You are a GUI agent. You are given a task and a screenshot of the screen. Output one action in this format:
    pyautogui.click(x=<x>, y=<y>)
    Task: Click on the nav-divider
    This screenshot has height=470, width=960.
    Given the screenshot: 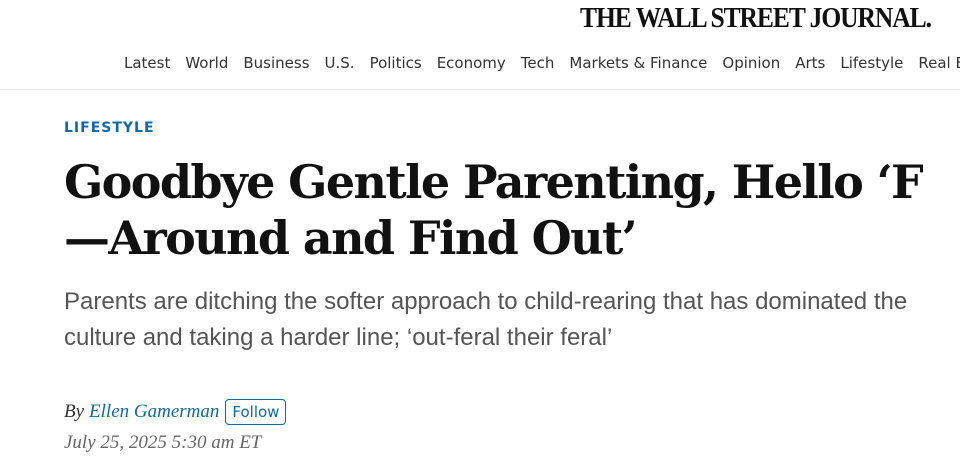 What is the action you would take?
    pyautogui.click(x=480, y=89)
    